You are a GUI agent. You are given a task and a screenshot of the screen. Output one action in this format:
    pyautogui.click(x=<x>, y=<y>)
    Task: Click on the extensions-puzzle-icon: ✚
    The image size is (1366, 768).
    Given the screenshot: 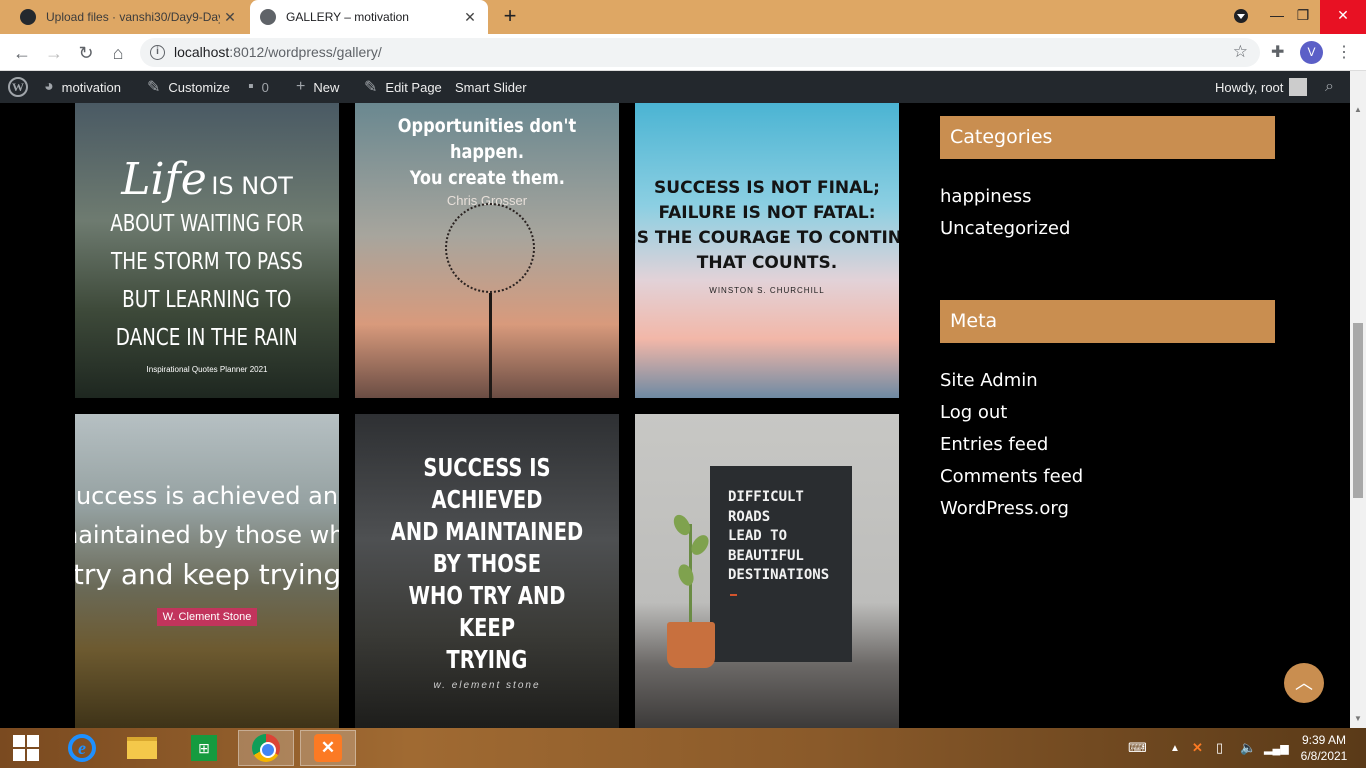 What is the action you would take?
    pyautogui.click(x=1277, y=52)
    